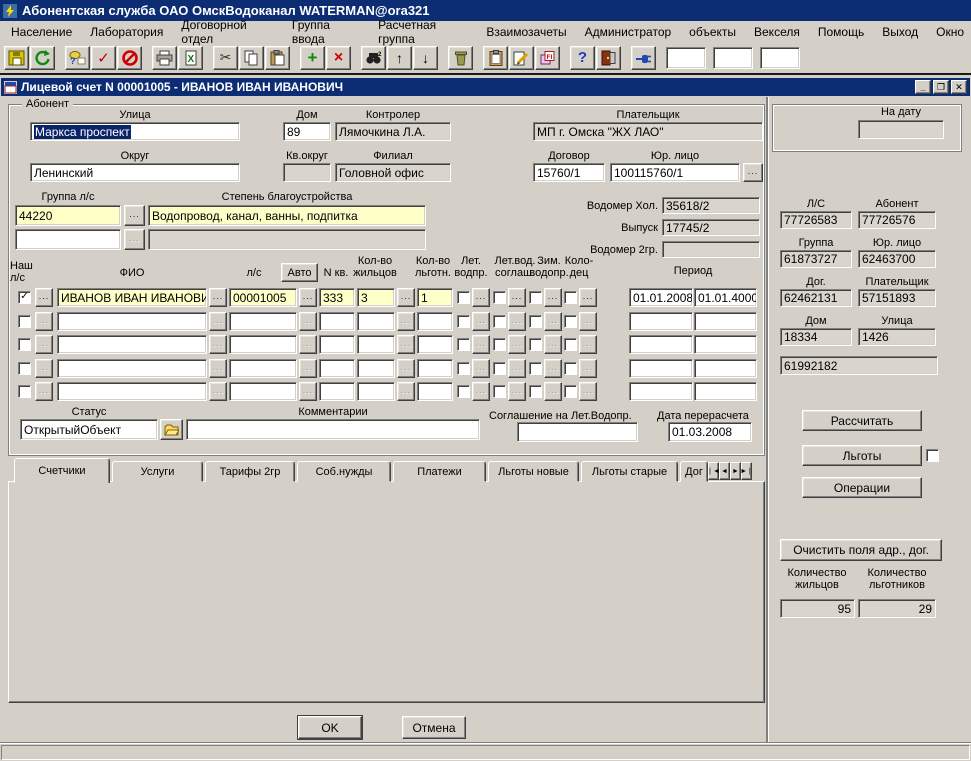  What do you see at coordinates (712, 32) in the screenshot?
I see `menu-obekty: объекты` at bounding box center [712, 32].